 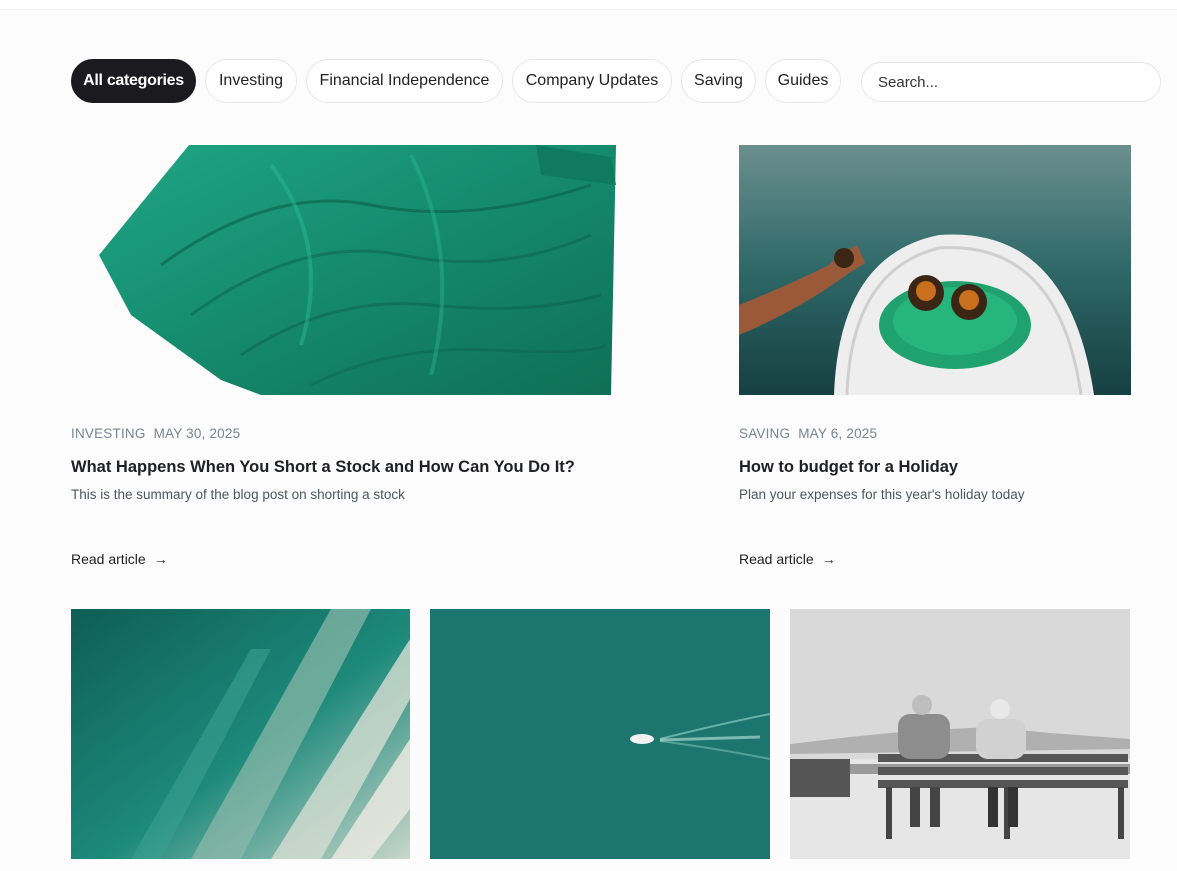 What do you see at coordinates (197, 433) in the screenshot?
I see `post-date: MAY 30, 2025` at bounding box center [197, 433].